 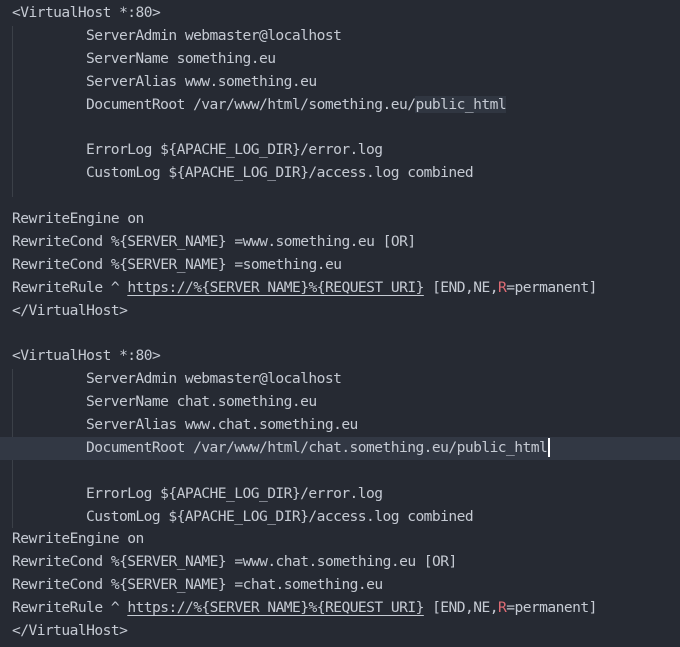 I want to click on code-line: ServerAlias www.chat.something.eu, so click(x=340, y=425).